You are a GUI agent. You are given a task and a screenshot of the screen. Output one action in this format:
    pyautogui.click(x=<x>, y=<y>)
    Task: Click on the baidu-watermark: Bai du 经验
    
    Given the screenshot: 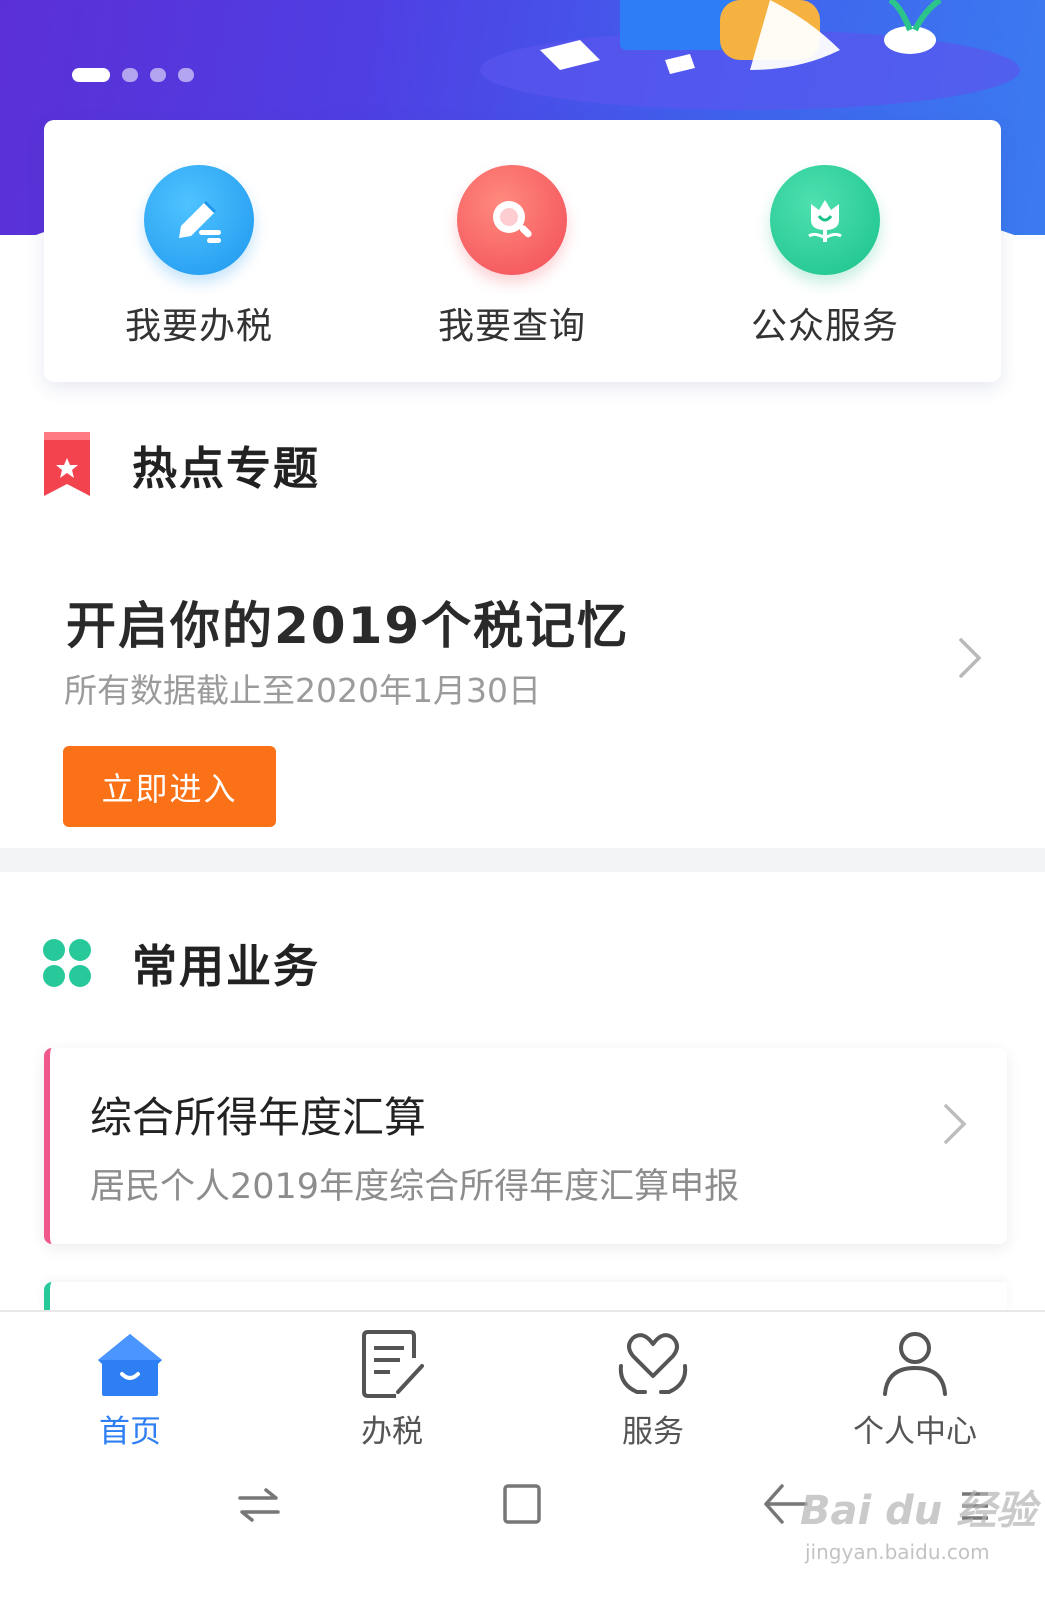 What is the action you would take?
    pyautogui.click(x=918, y=1511)
    